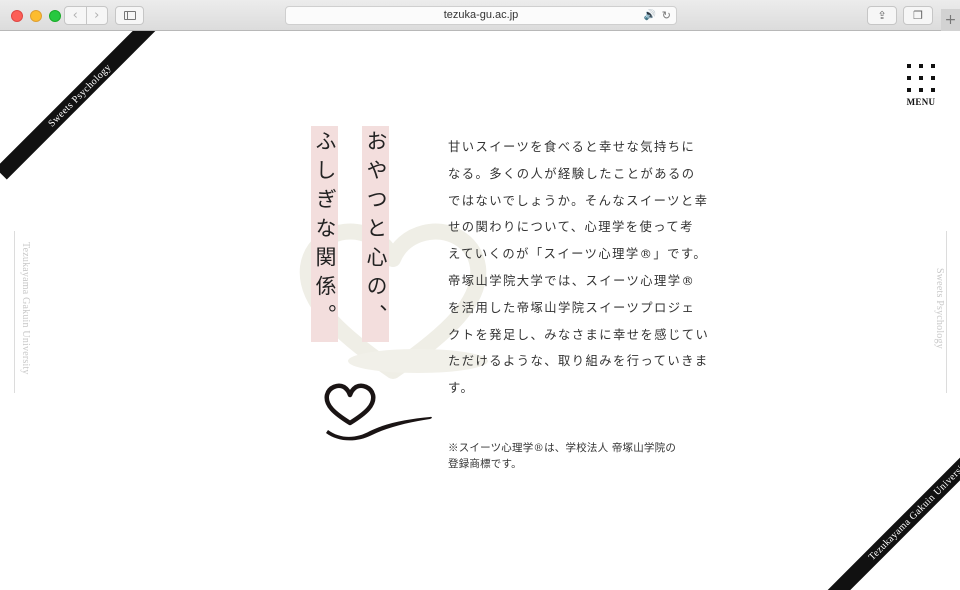 The image size is (960, 590). What do you see at coordinates (572, 173) in the screenshot?
I see `paragraph-line: なる。多くの人が経験したことがあるの` at bounding box center [572, 173].